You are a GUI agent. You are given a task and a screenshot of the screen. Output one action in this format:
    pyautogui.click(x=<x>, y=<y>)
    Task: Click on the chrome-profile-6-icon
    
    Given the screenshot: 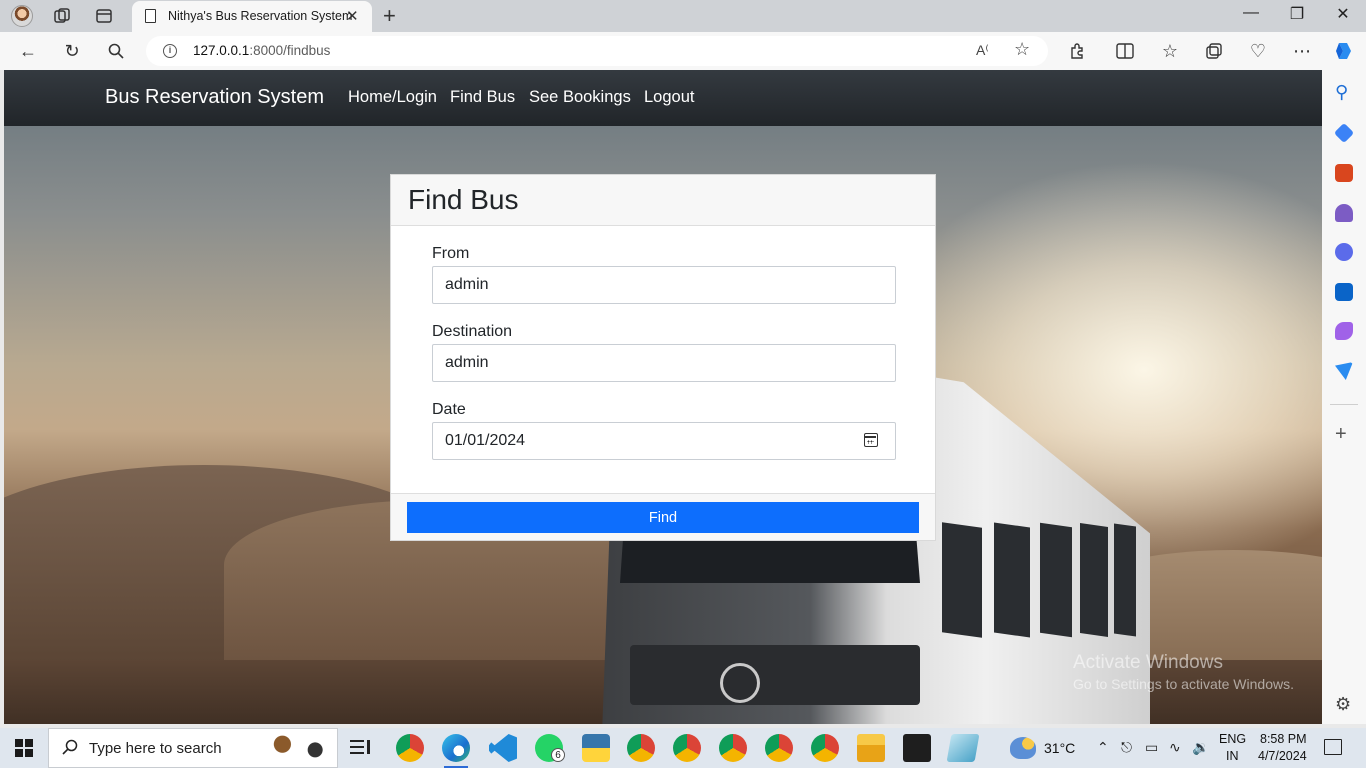 What is the action you would take?
    pyautogui.click(x=825, y=748)
    